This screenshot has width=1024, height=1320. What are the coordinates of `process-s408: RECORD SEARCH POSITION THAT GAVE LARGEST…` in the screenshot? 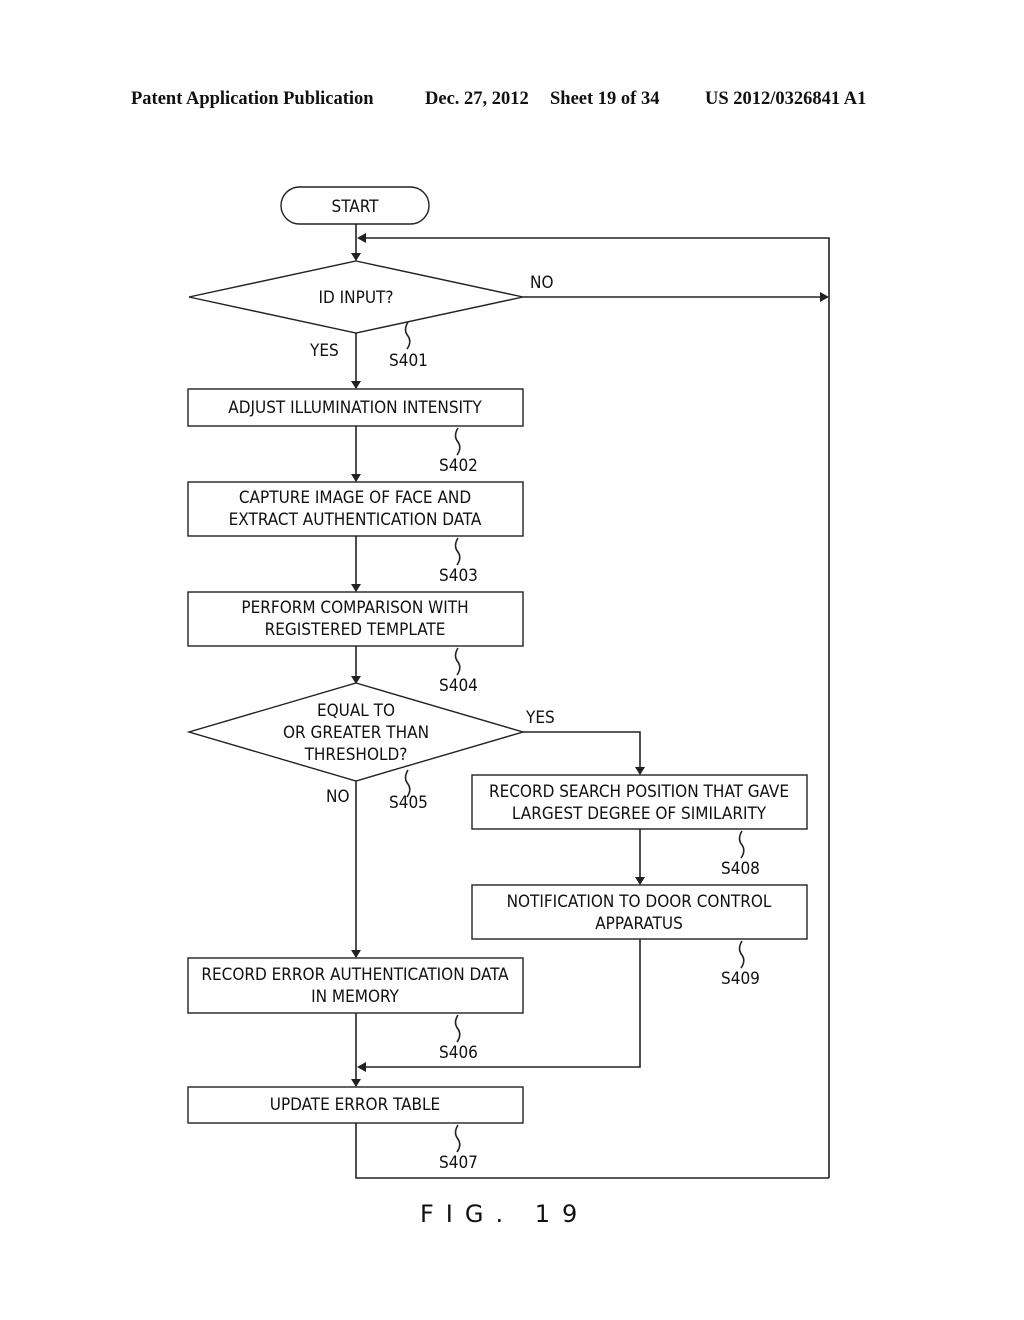 It's located at (639, 802).